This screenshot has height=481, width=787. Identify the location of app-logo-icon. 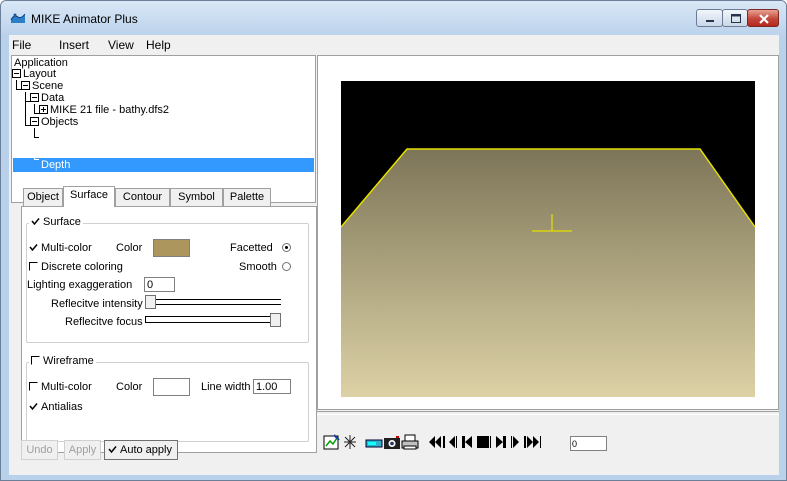
(18, 18).